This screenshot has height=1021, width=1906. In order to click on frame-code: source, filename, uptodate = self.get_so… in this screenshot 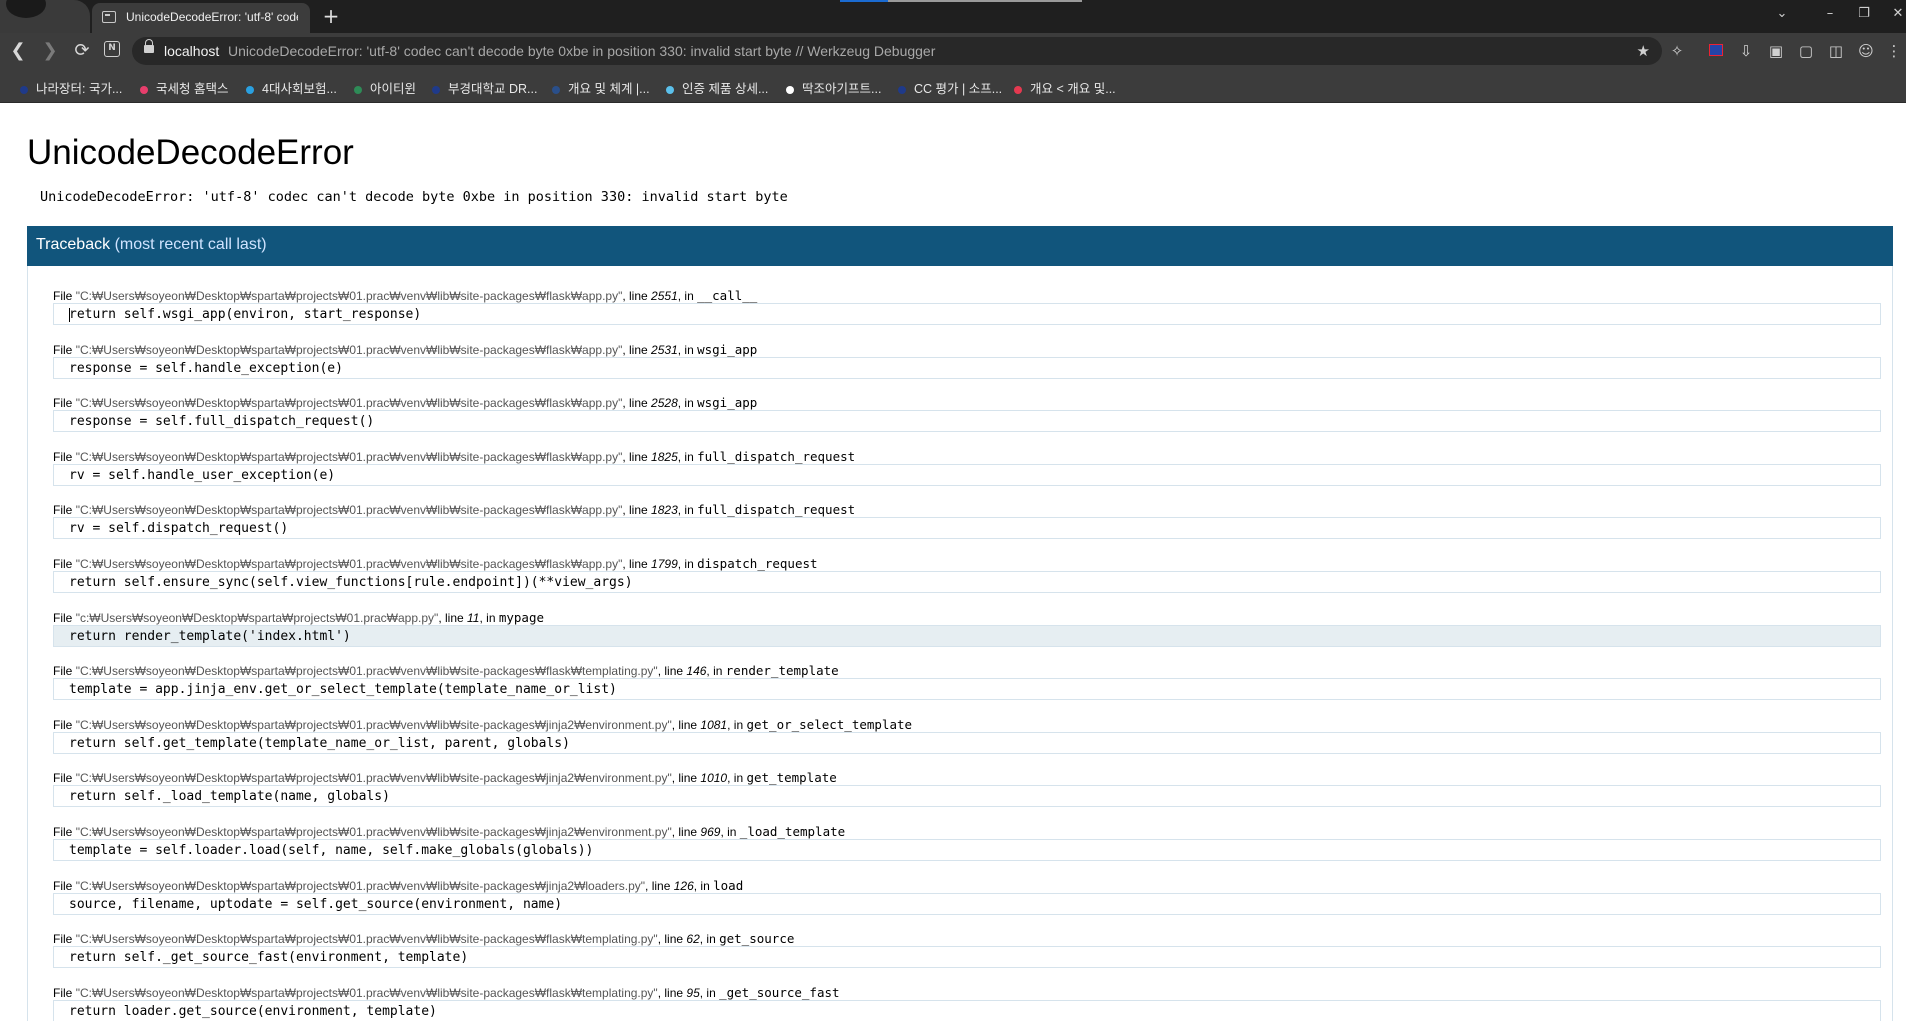, I will do `click(316, 904)`.